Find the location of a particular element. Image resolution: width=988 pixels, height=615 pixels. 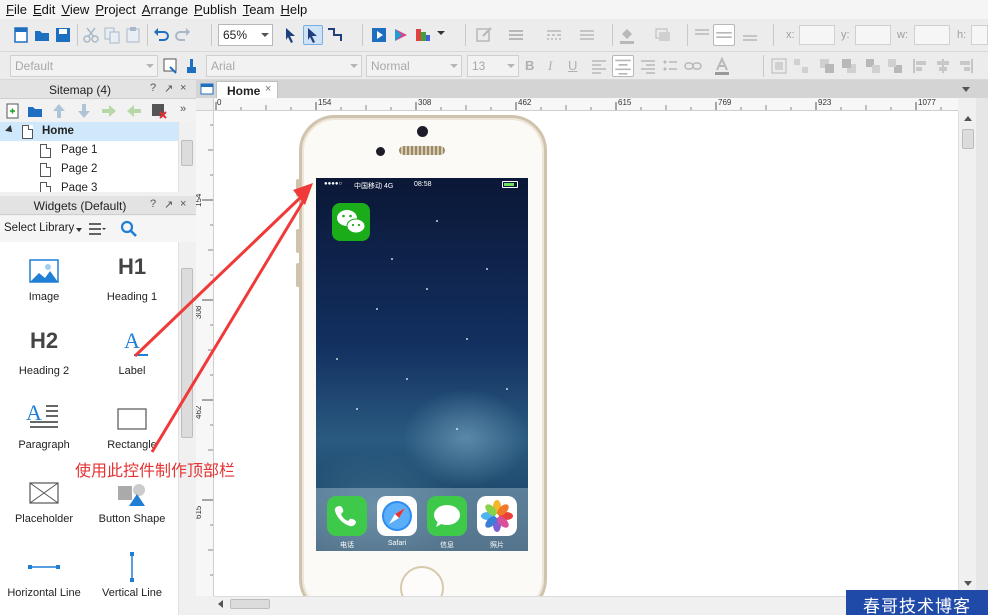

new-file-icon is located at coordinates (21, 35).